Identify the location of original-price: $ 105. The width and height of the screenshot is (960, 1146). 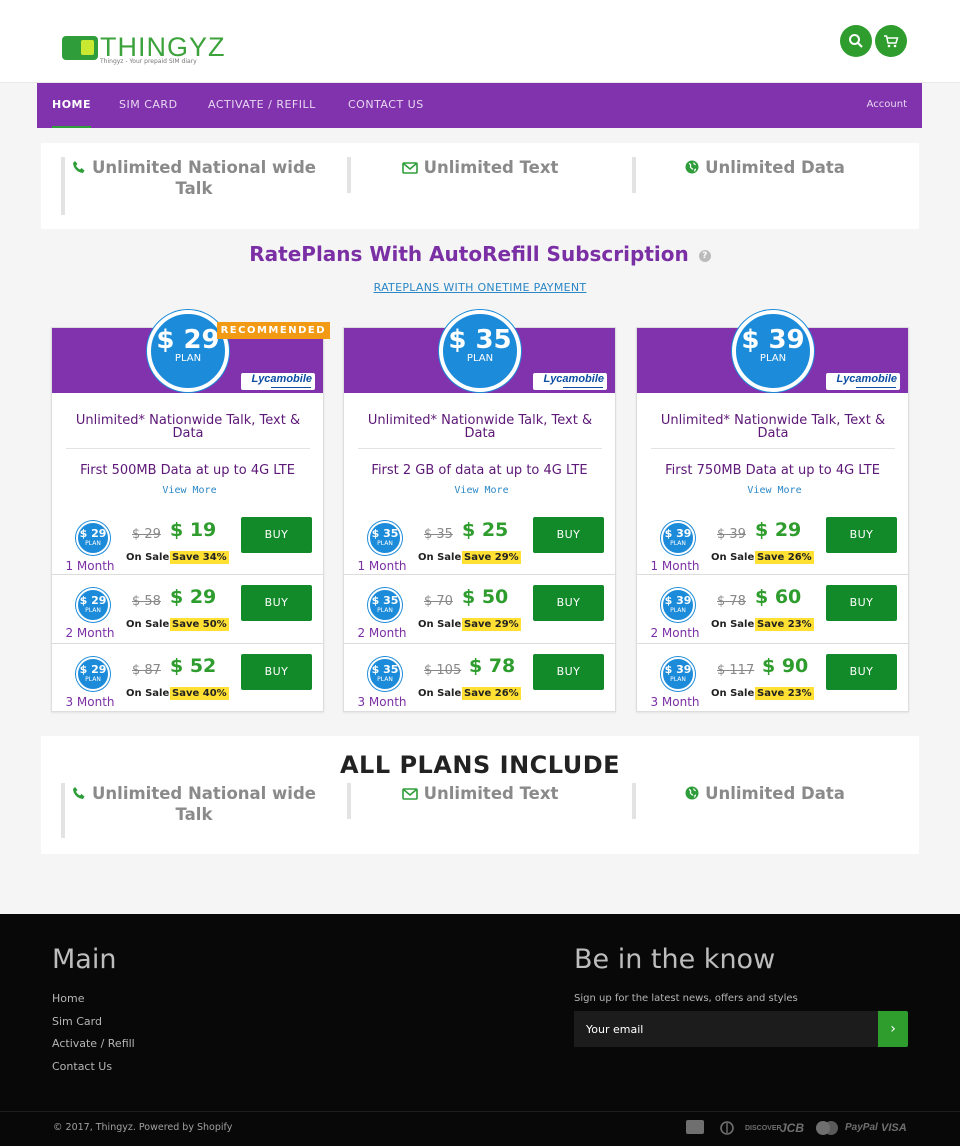
(443, 670).